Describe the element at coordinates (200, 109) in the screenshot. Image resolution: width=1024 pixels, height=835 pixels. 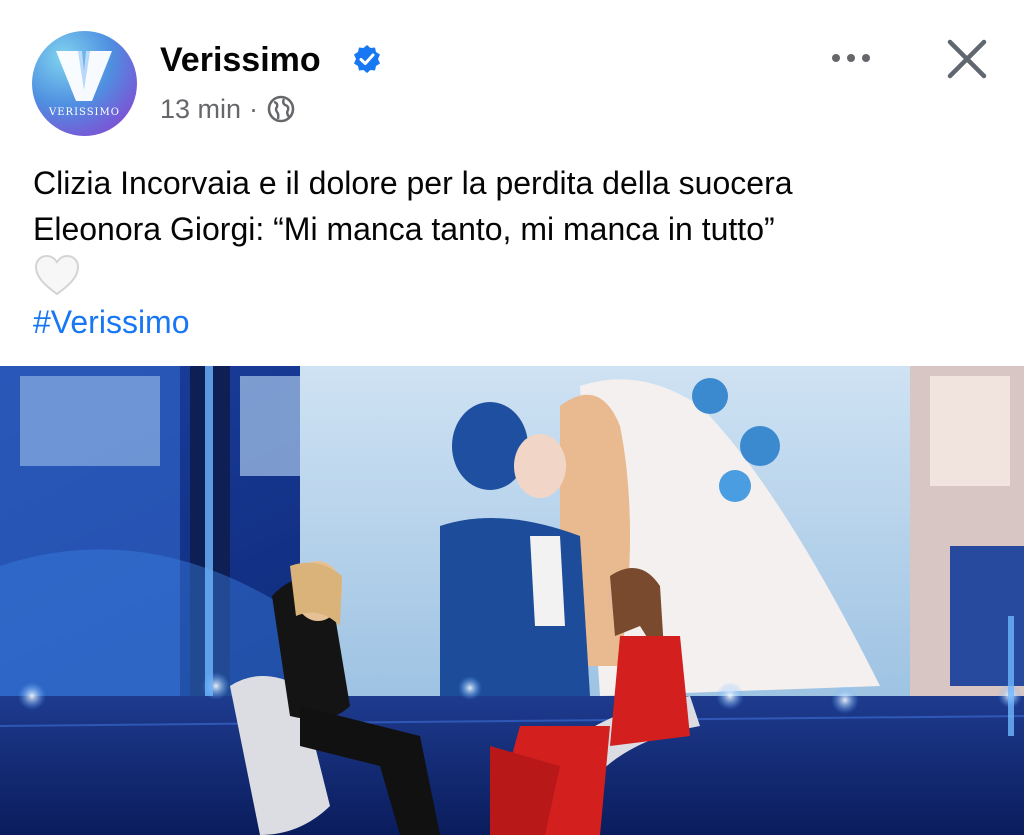
I see `post-time: 13 min` at that location.